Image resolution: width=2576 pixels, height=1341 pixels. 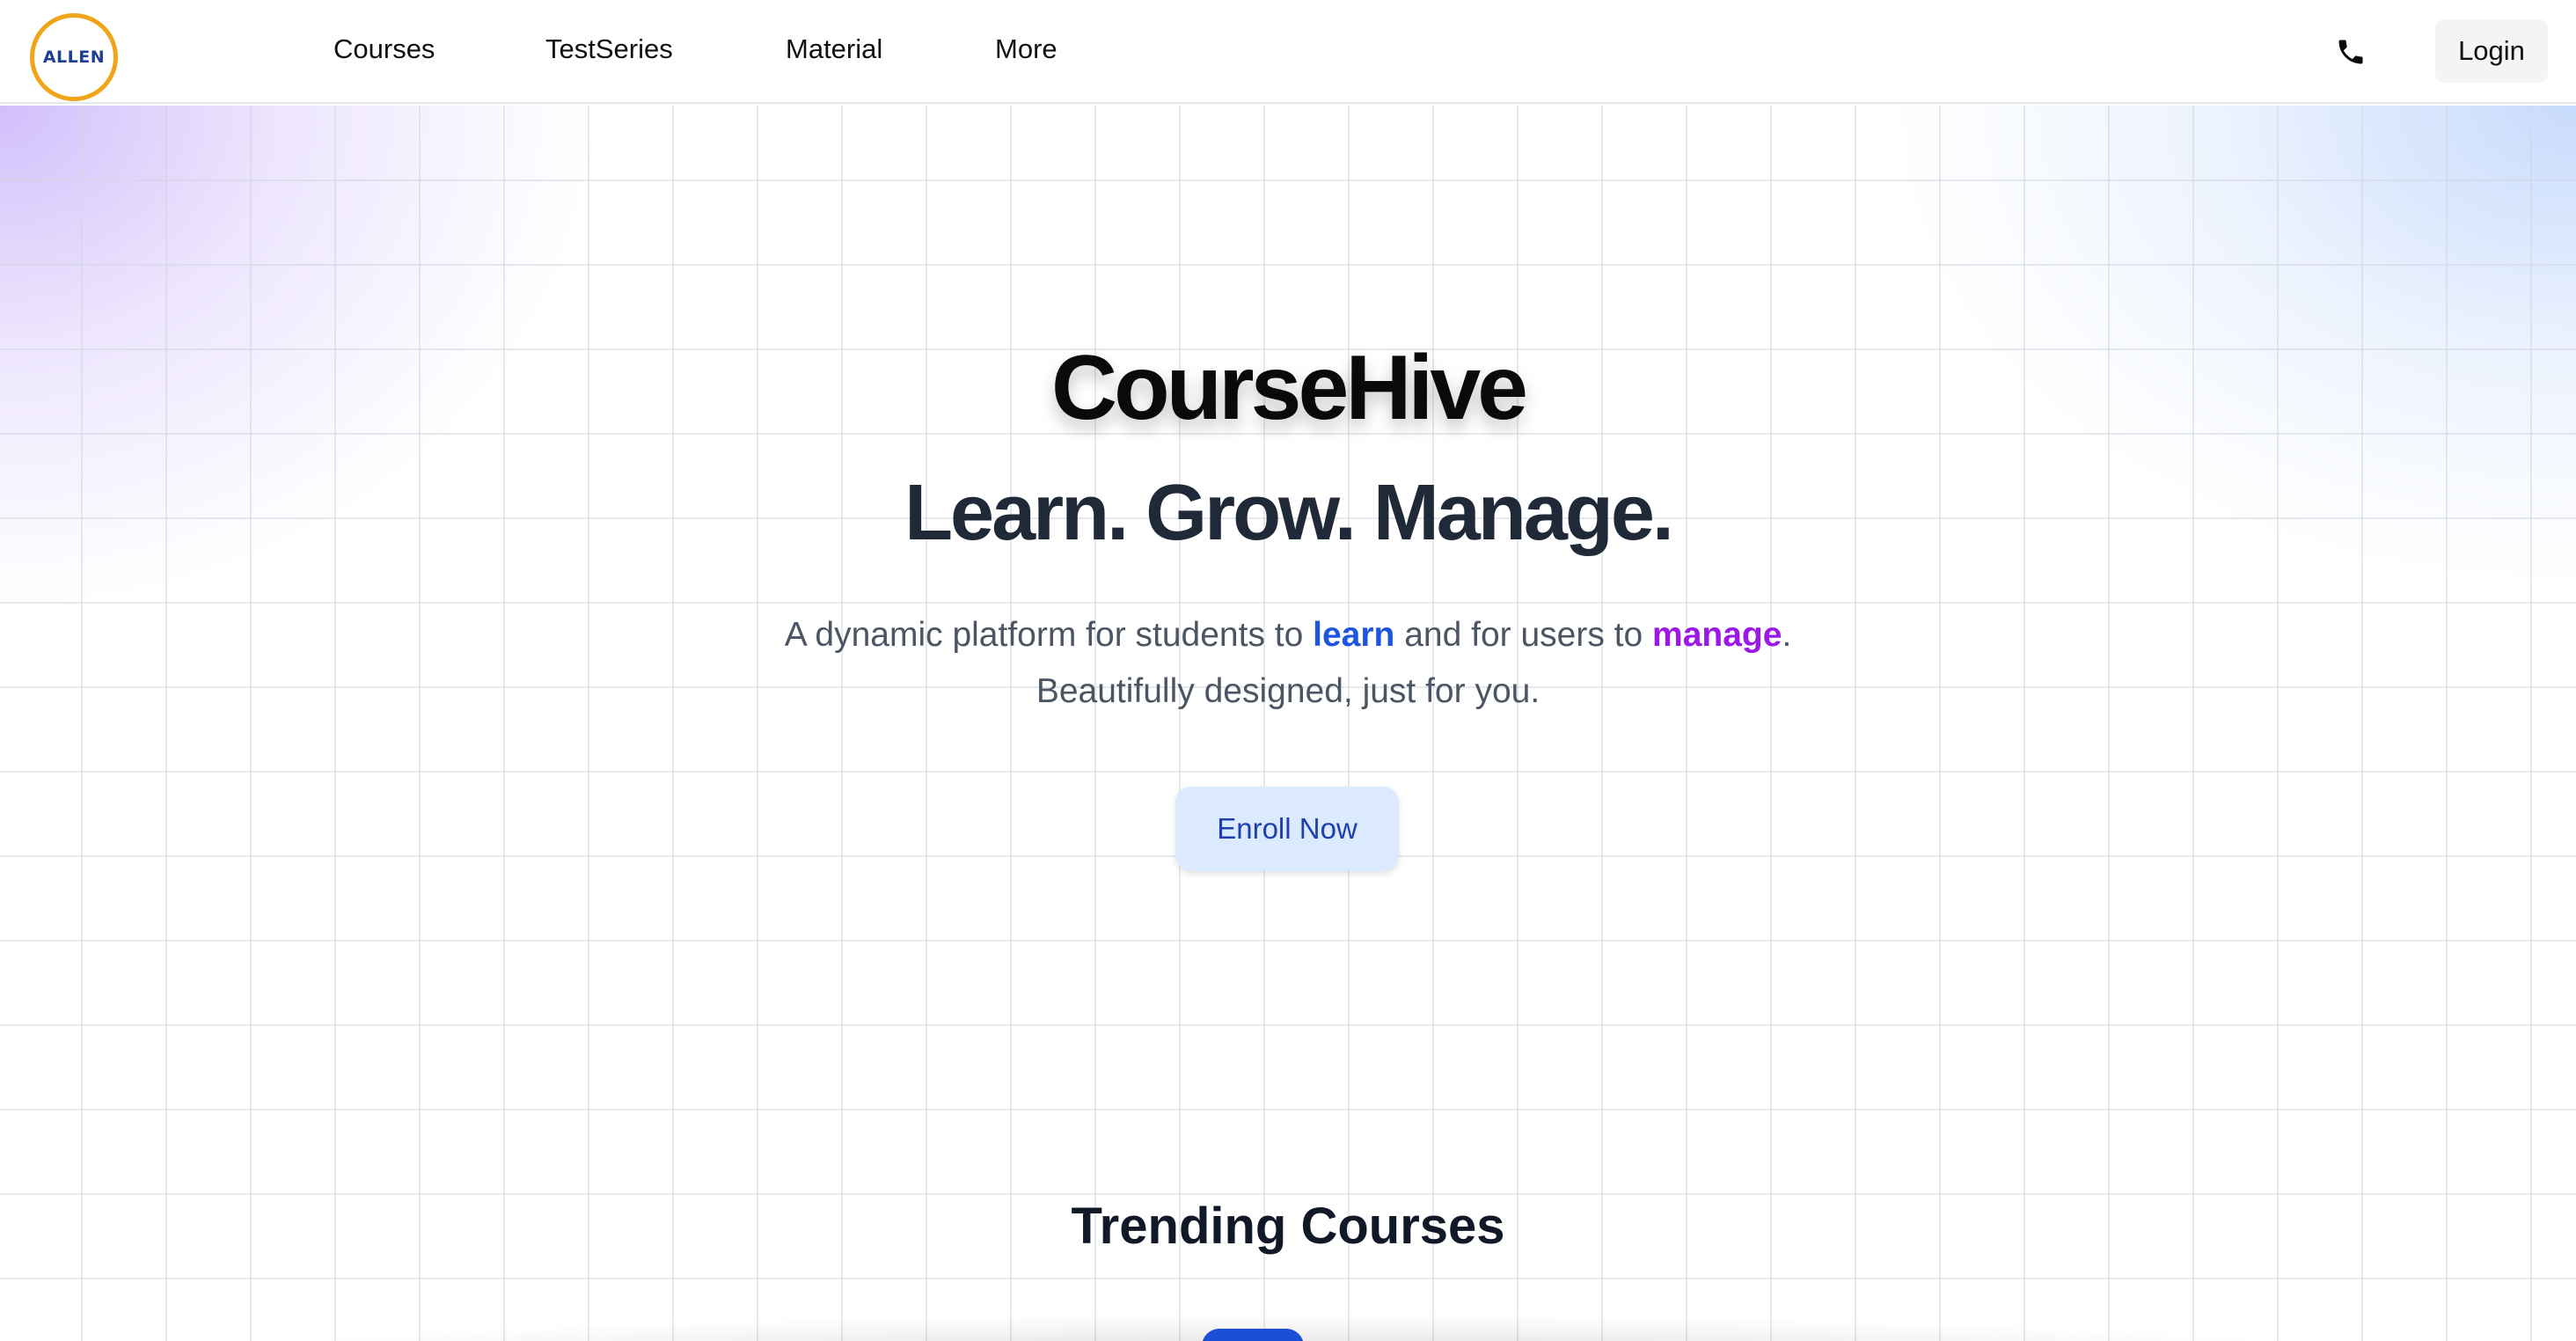 I want to click on nav-item-more: More, so click(x=1026, y=49).